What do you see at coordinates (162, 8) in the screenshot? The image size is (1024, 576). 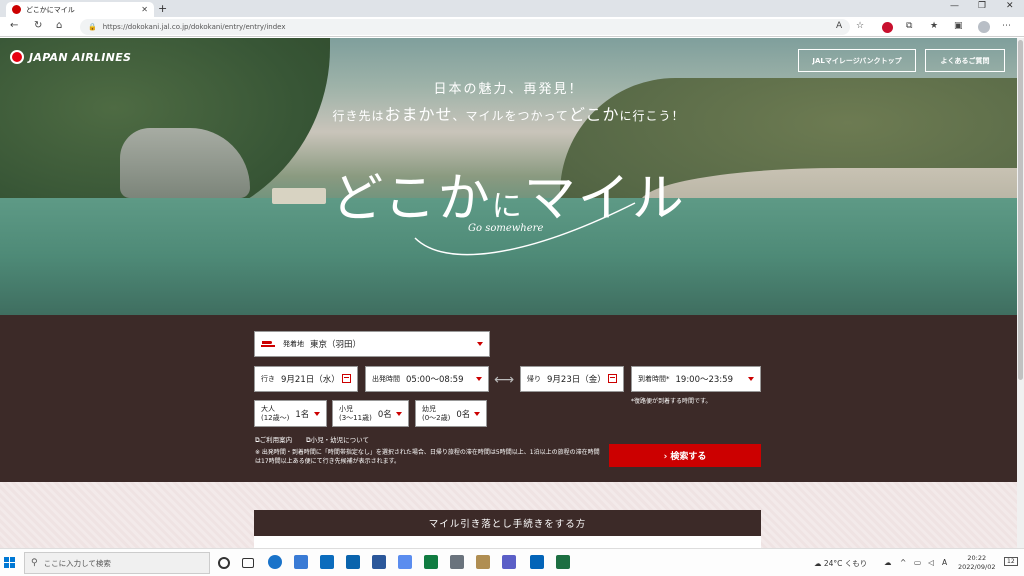 I see `new-tab-icon: +` at bounding box center [162, 8].